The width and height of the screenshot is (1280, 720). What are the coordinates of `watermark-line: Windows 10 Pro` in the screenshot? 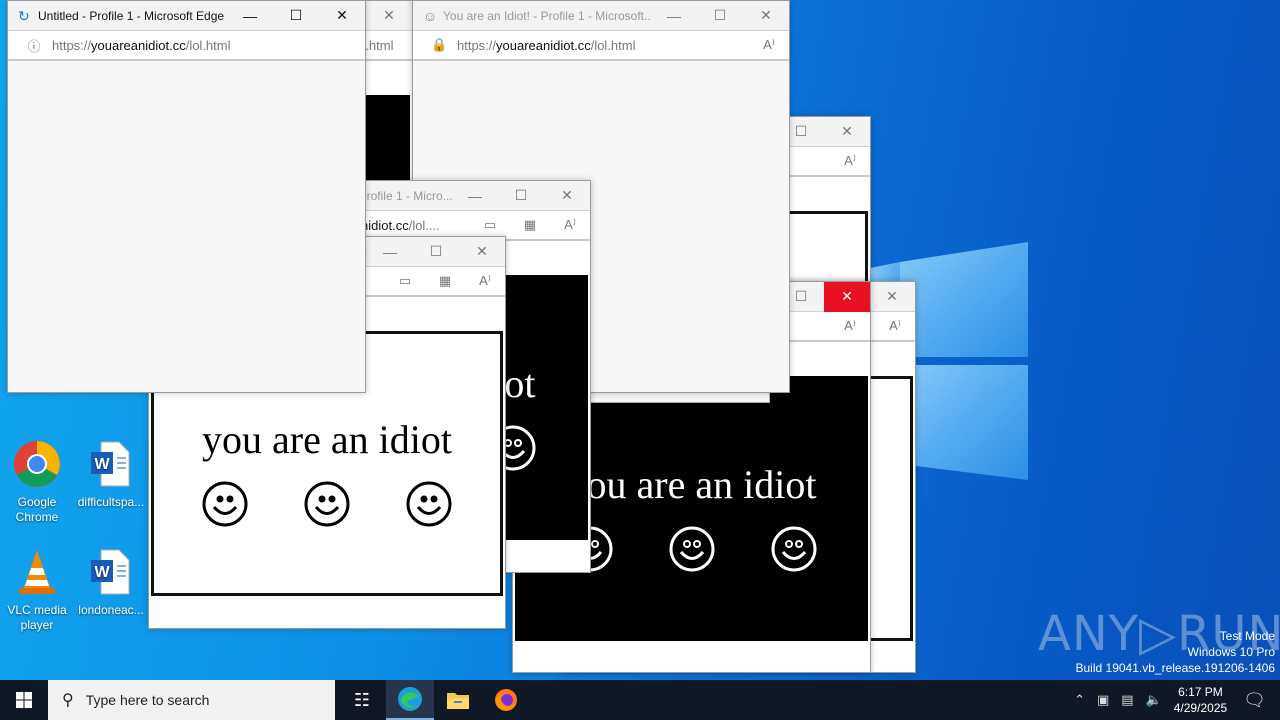 It's located at (1231, 652).